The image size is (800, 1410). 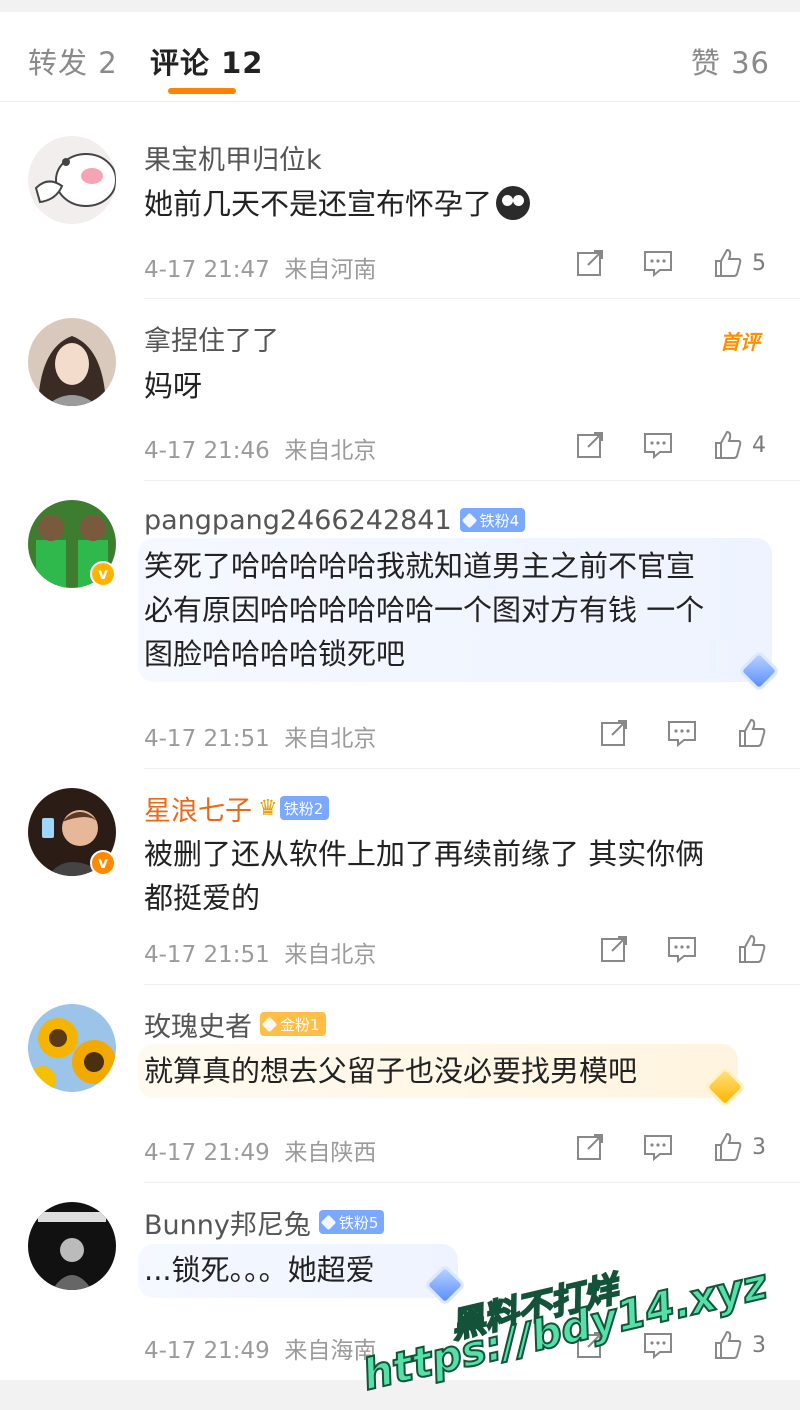 I want to click on comment-meta: 4-17 21:49 来自陕西, so click(x=260, y=1153).